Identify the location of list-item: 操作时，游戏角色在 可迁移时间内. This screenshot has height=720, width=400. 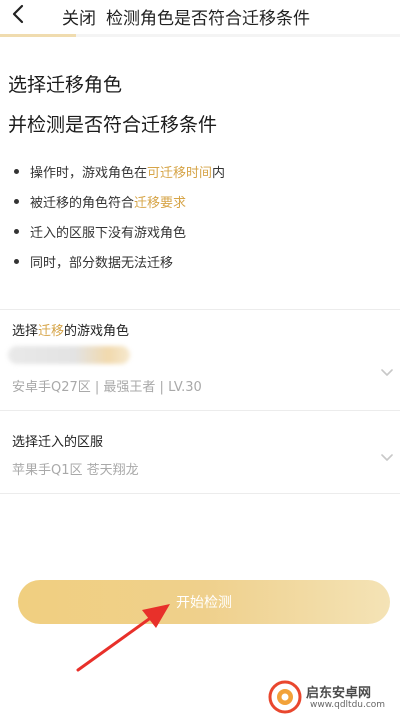
(204, 171).